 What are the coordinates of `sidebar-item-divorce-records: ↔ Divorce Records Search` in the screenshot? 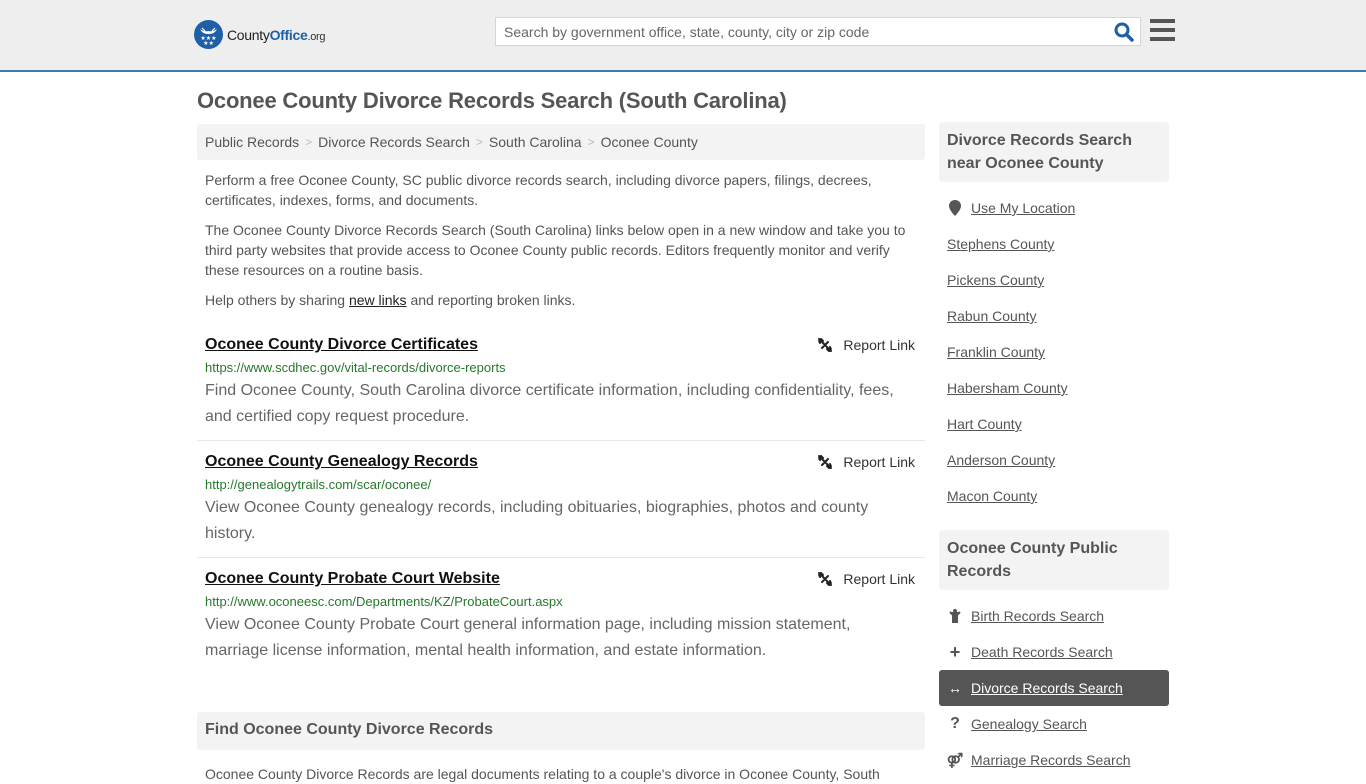 It's located at (1054, 688).